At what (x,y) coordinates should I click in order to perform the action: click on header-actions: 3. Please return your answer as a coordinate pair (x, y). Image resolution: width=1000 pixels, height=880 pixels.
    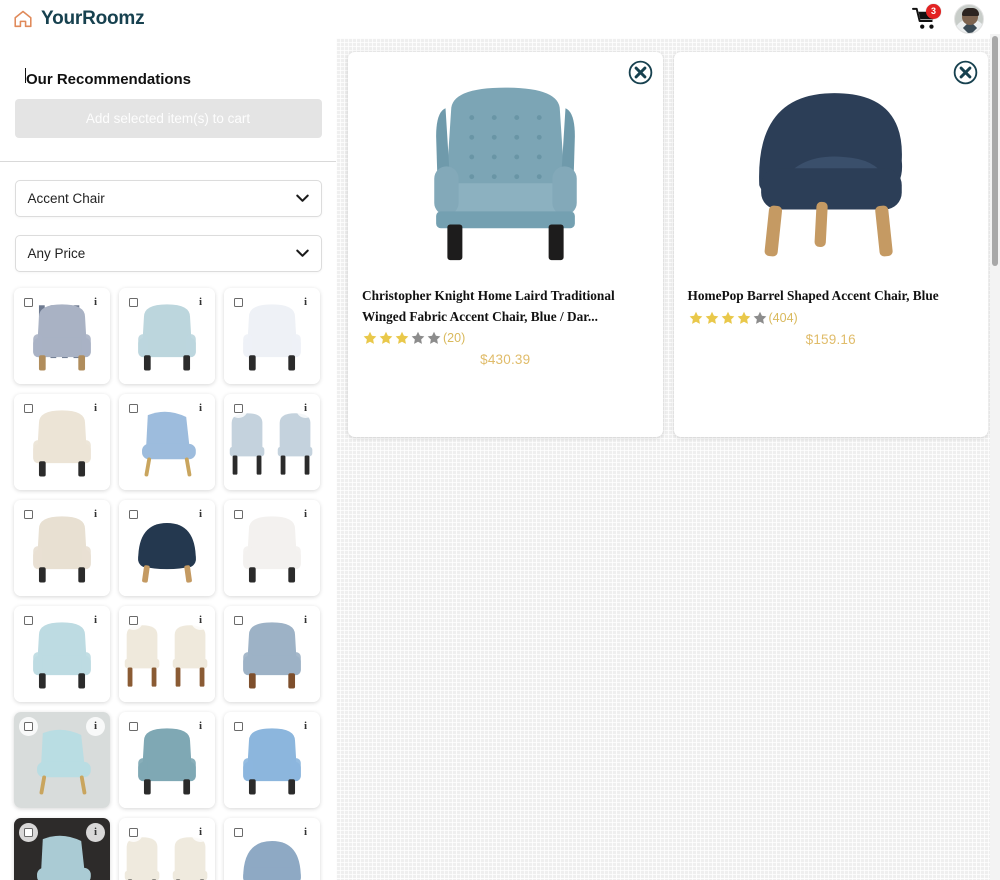
    Looking at the image, I should click on (948, 19).